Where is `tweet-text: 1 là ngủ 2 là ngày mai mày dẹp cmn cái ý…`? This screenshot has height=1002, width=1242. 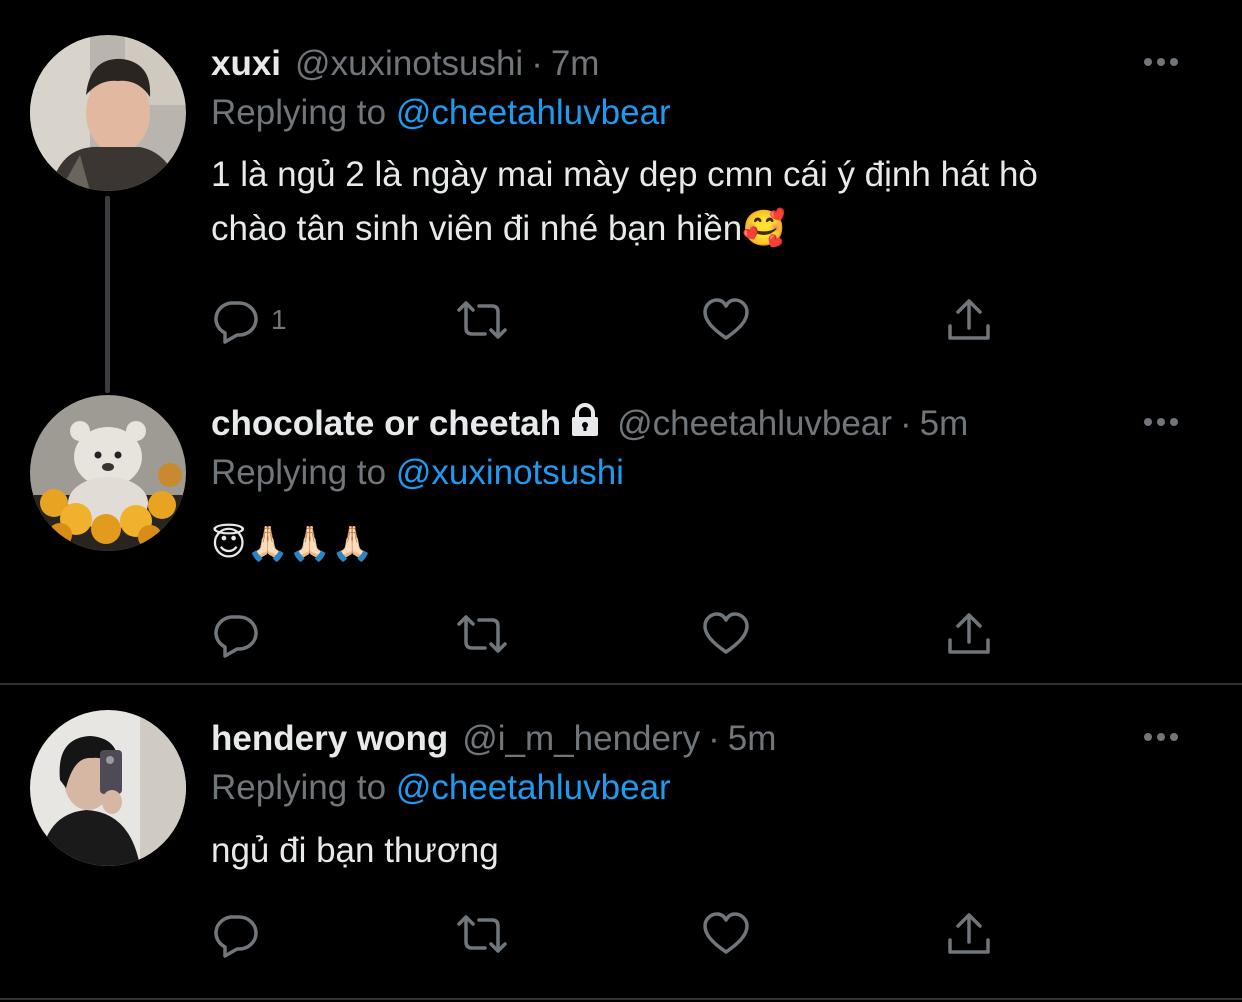 tweet-text: 1 là ngủ 2 là ngày mai mày dẹp cmn cái ý… is located at coordinates (691, 202).